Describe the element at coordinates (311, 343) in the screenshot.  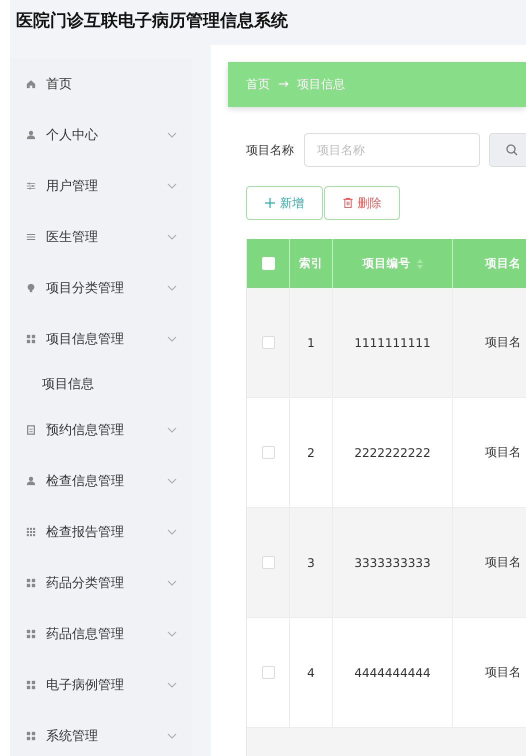
I see `table-cell: 1` at that location.